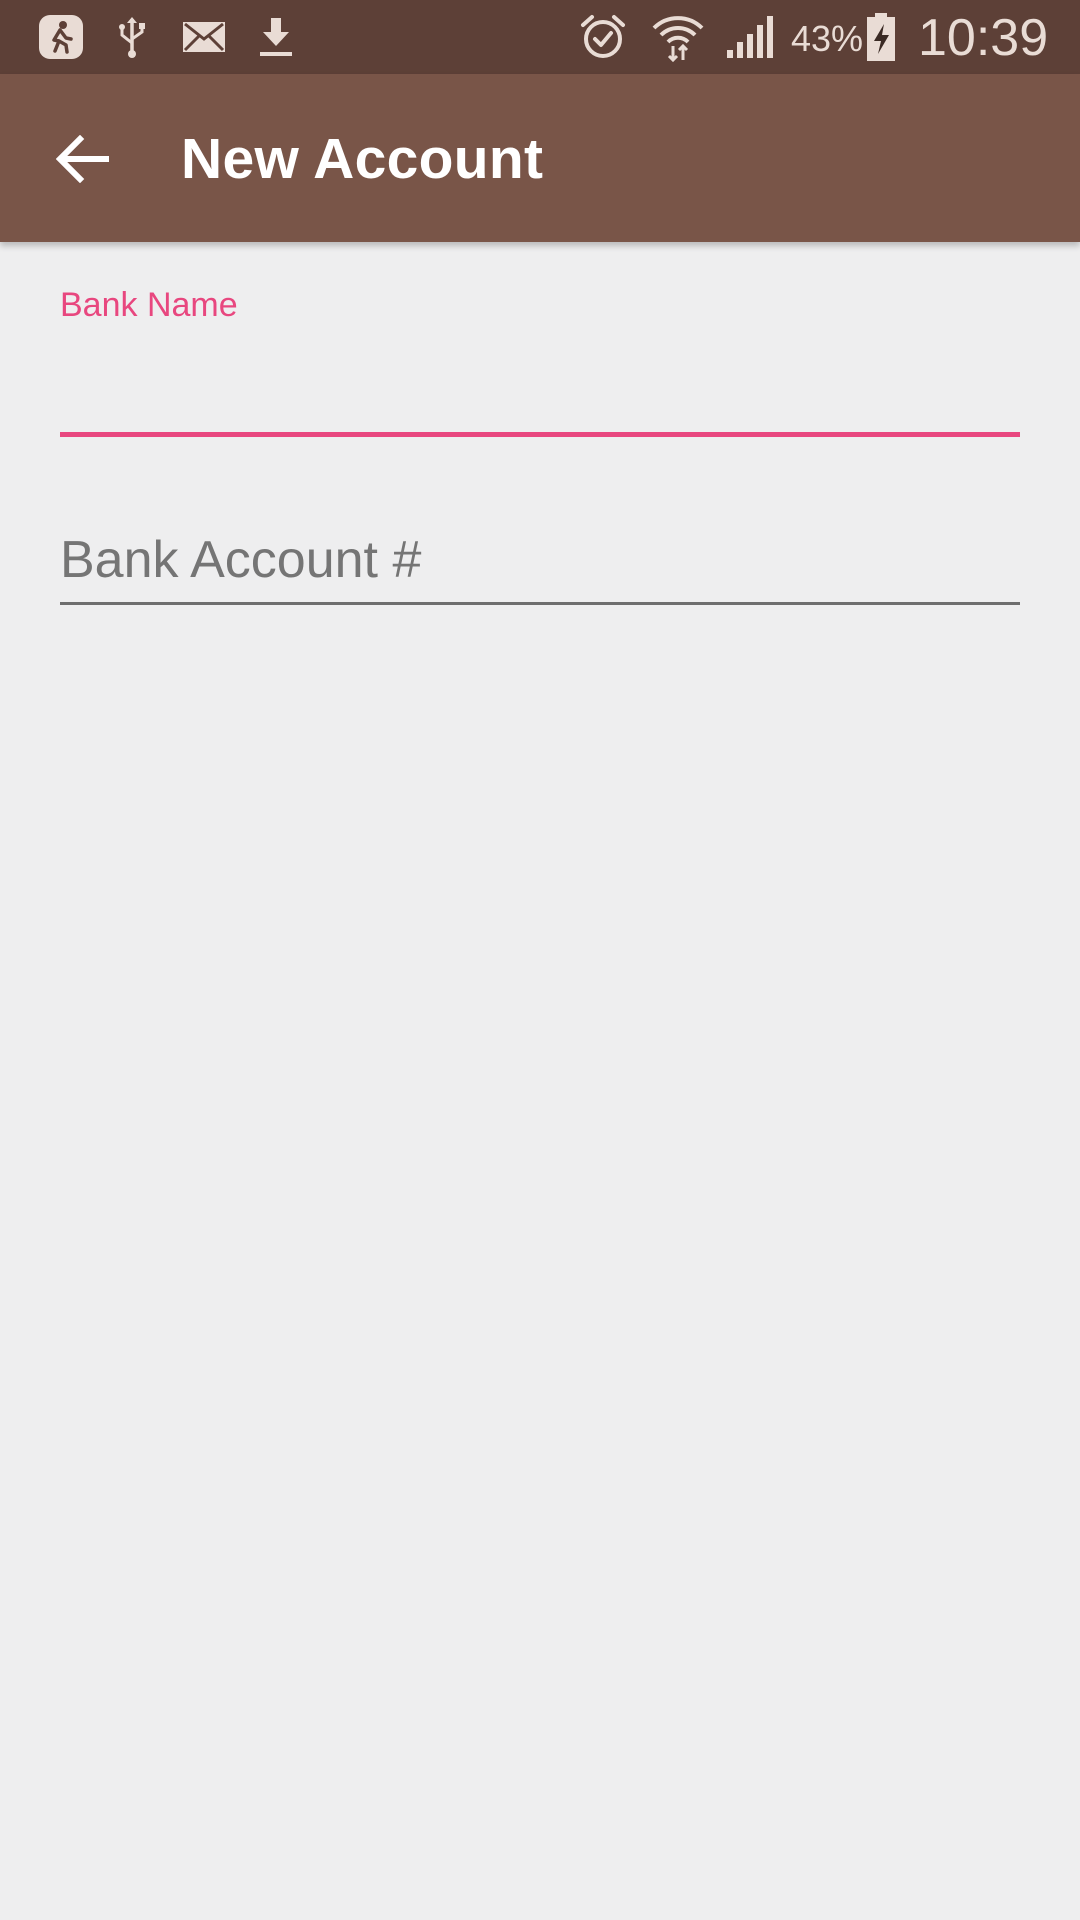 This screenshot has height=1920, width=1080. I want to click on arrow-back-icon, so click(82, 159).